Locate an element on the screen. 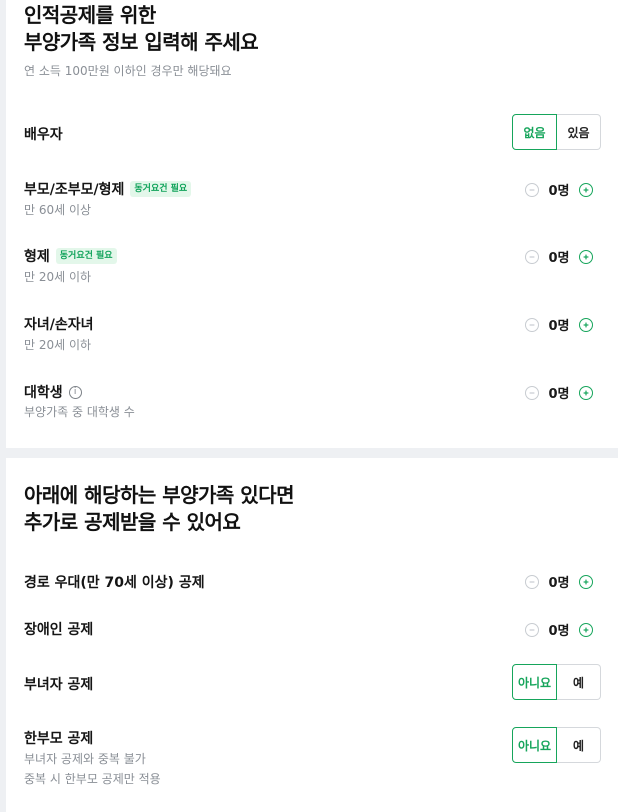  children-stepper: 0명 is located at coordinates (559, 324).